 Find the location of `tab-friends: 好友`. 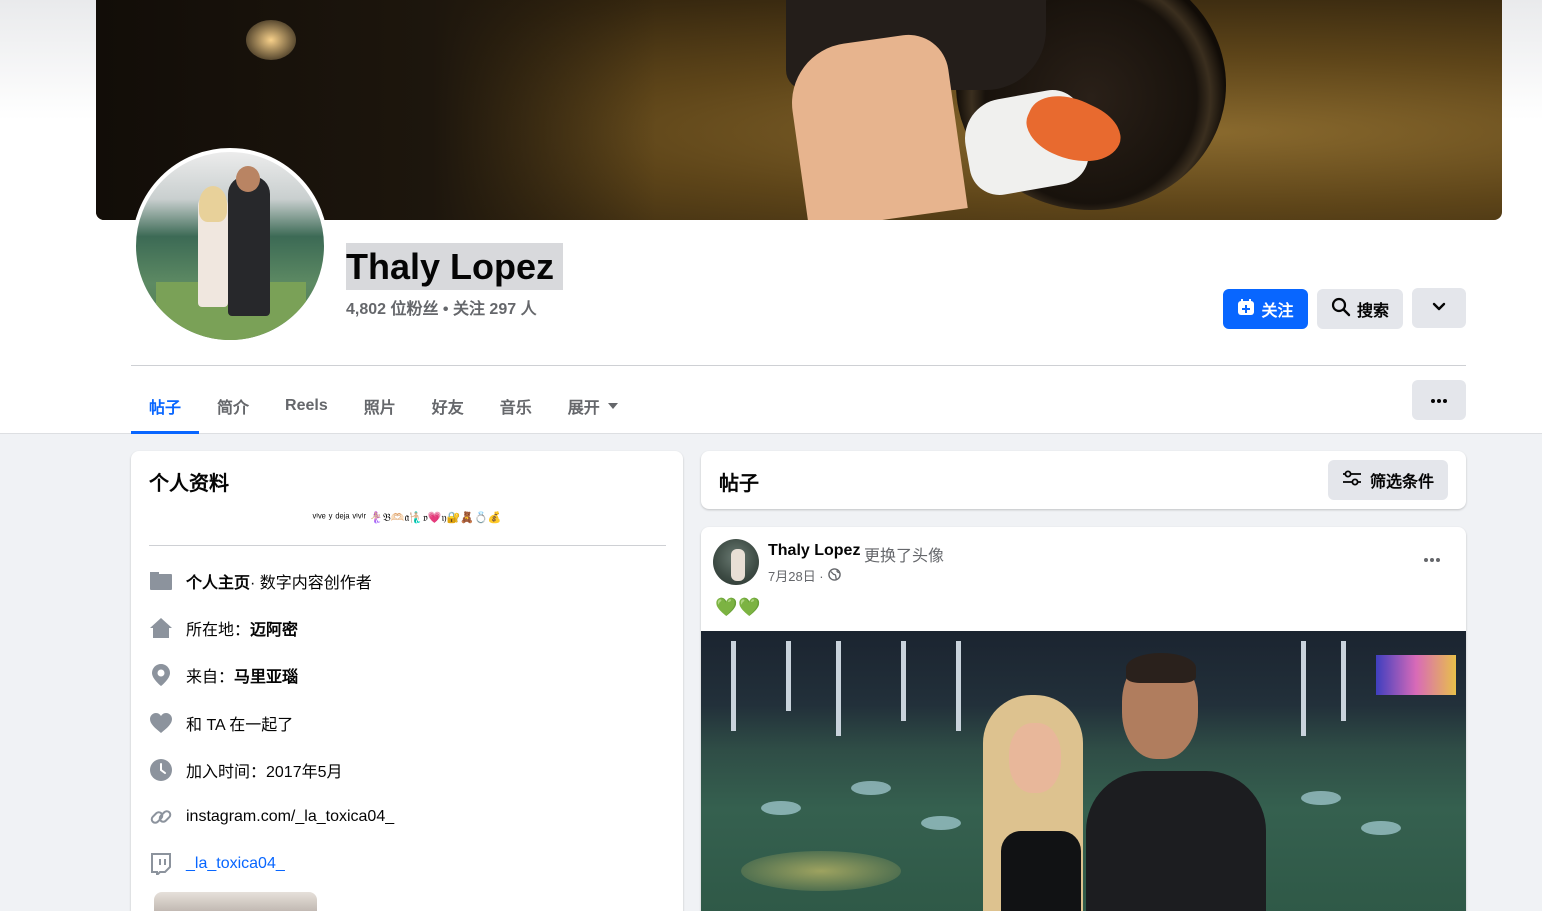

tab-friends: 好友 is located at coordinates (448, 406).